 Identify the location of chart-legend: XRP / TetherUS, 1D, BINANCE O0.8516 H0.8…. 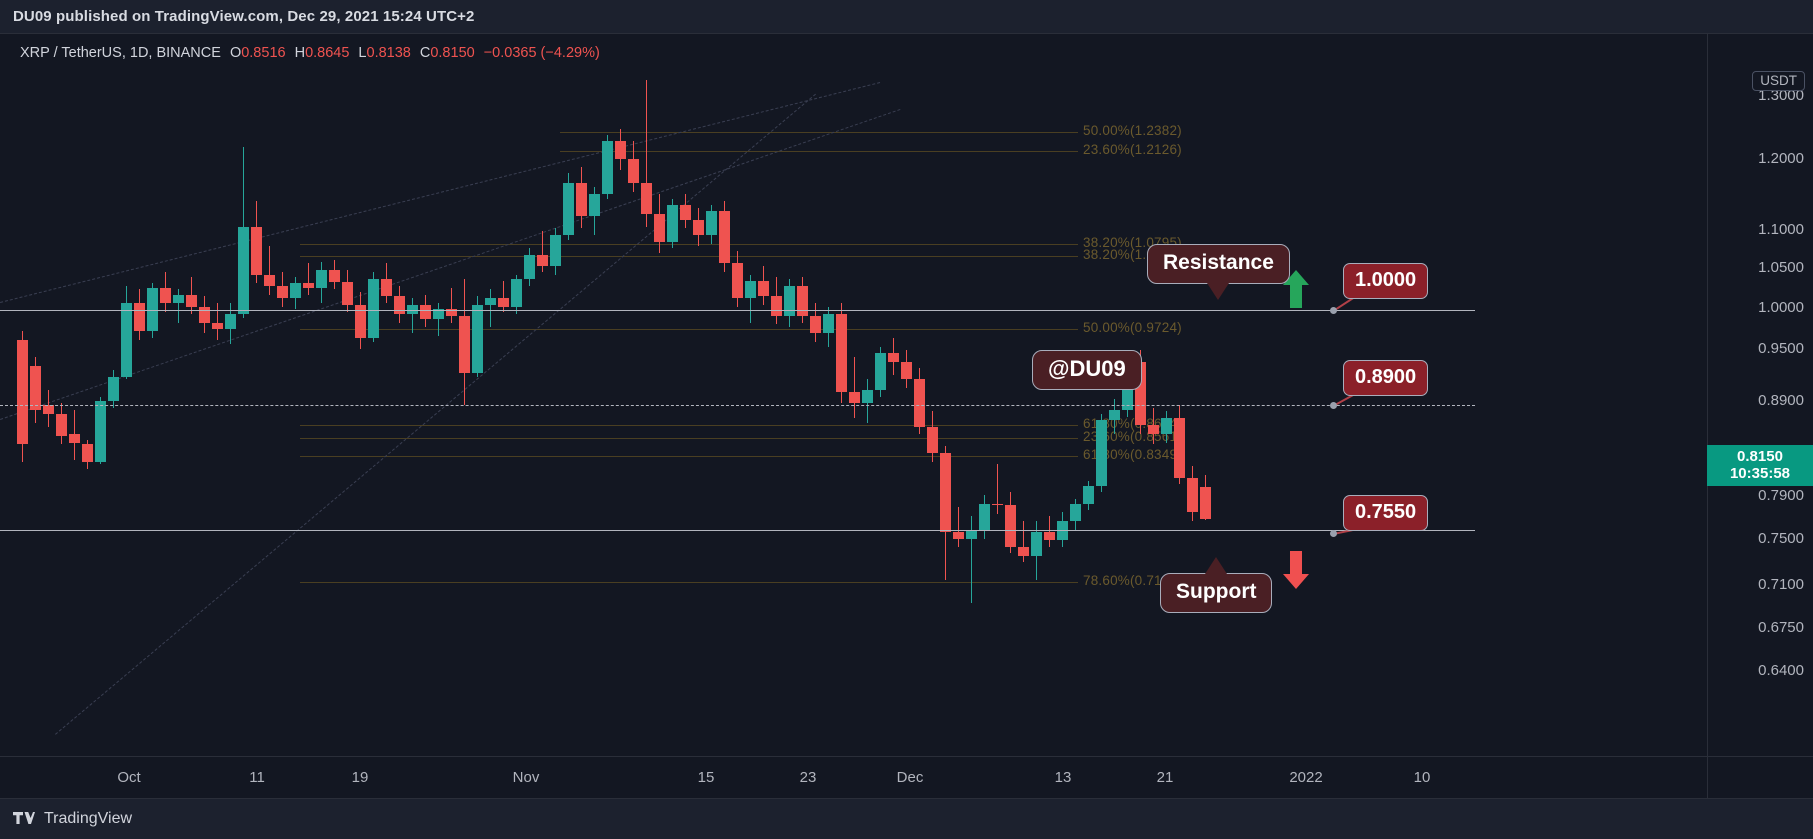
(310, 53).